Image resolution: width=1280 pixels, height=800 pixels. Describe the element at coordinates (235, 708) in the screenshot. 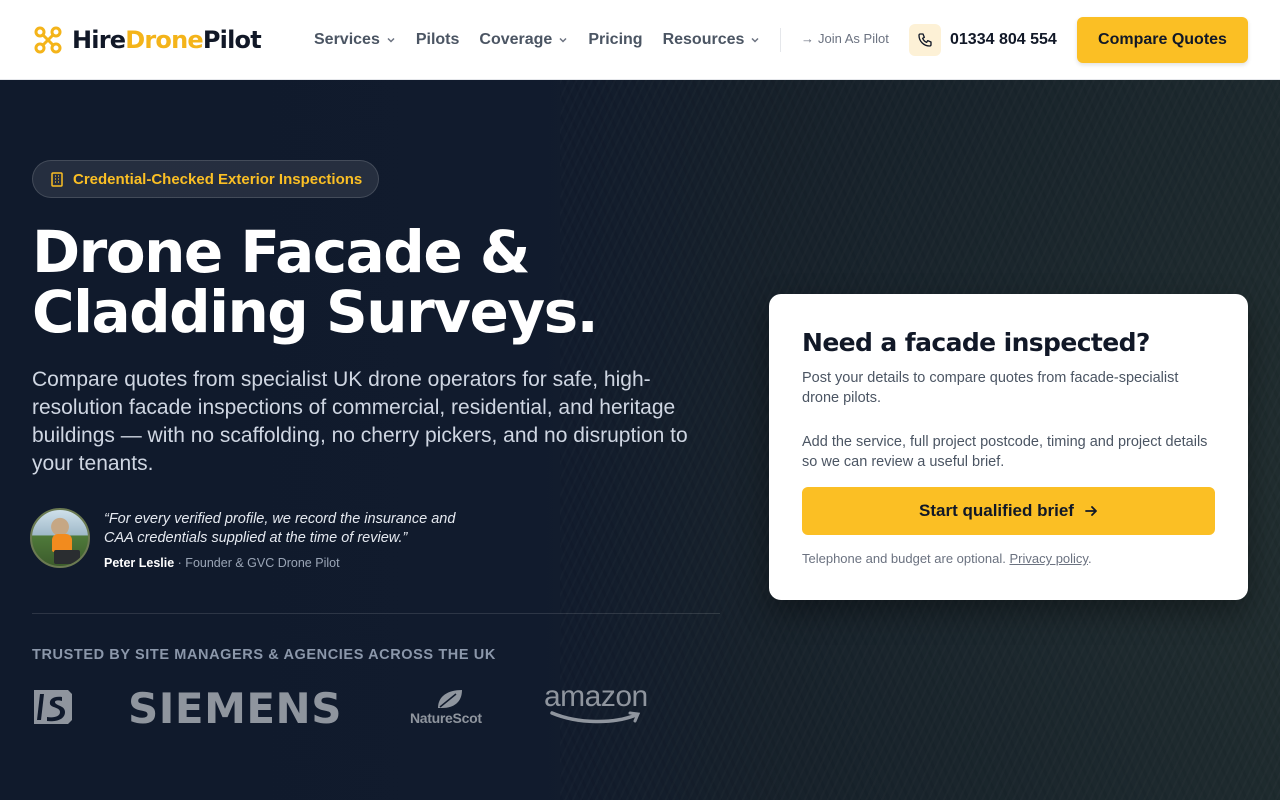

I see `siemens-logo: SIEMENS` at that location.